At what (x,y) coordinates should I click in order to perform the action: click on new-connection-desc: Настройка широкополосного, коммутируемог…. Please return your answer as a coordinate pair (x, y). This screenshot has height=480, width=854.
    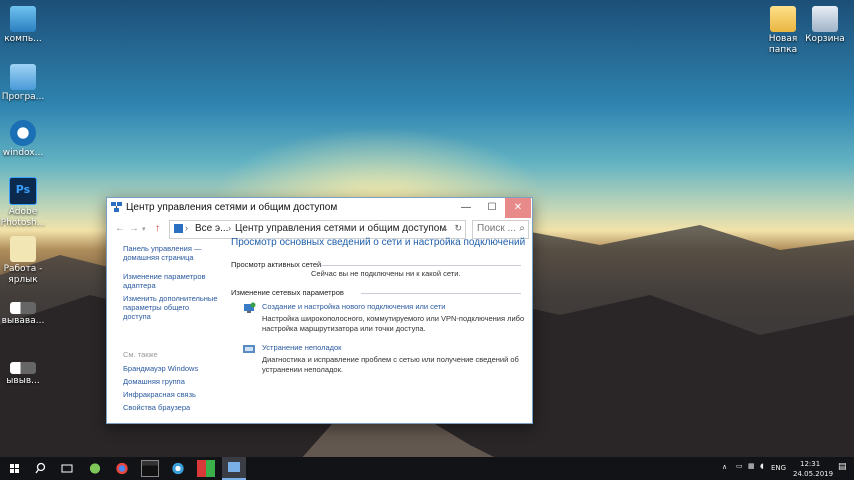
    Looking at the image, I should click on (393, 323).